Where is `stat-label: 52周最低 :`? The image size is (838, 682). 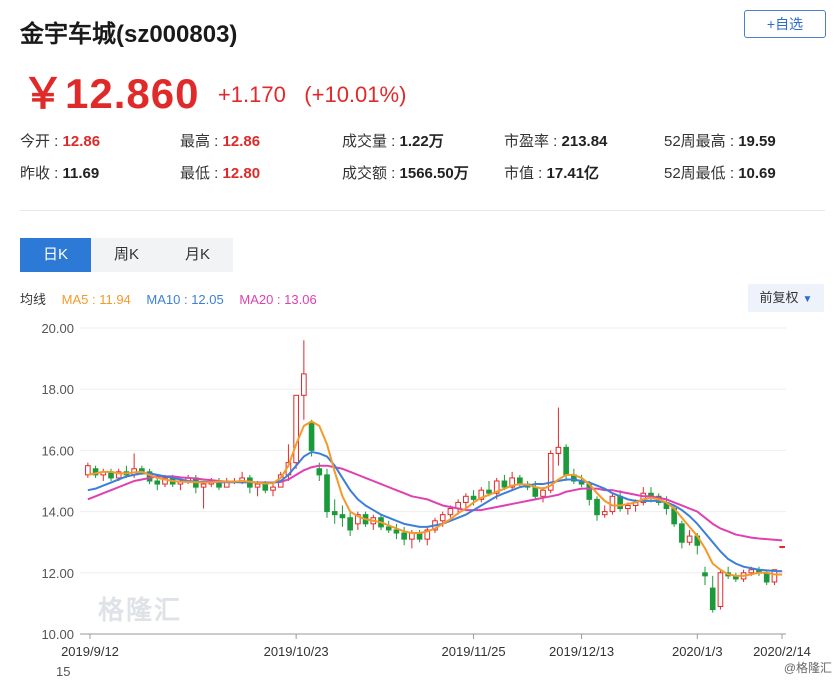
stat-label: 52周最低 : is located at coordinates (701, 173).